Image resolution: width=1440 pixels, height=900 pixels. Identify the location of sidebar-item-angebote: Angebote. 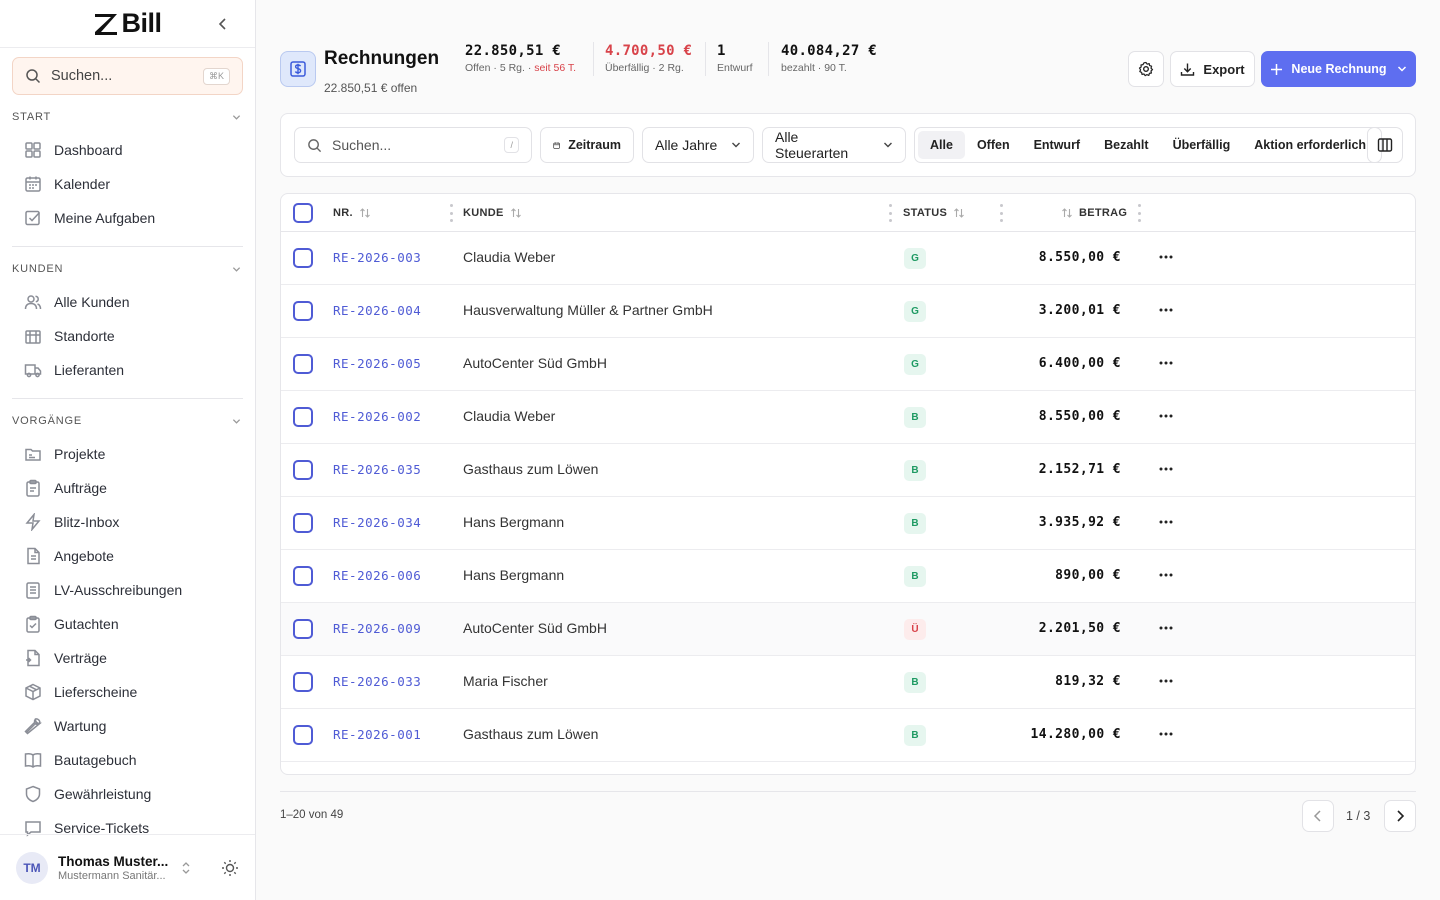
(127, 556).